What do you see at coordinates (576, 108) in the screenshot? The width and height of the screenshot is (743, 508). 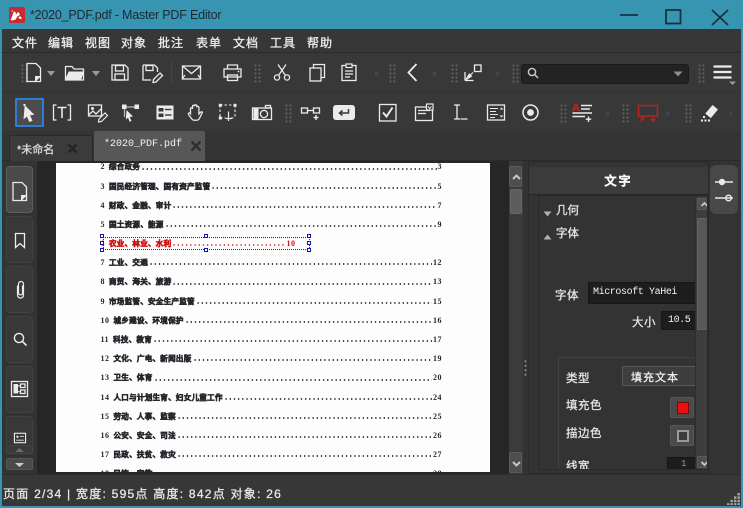 I see `svg-text: A` at bounding box center [576, 108].